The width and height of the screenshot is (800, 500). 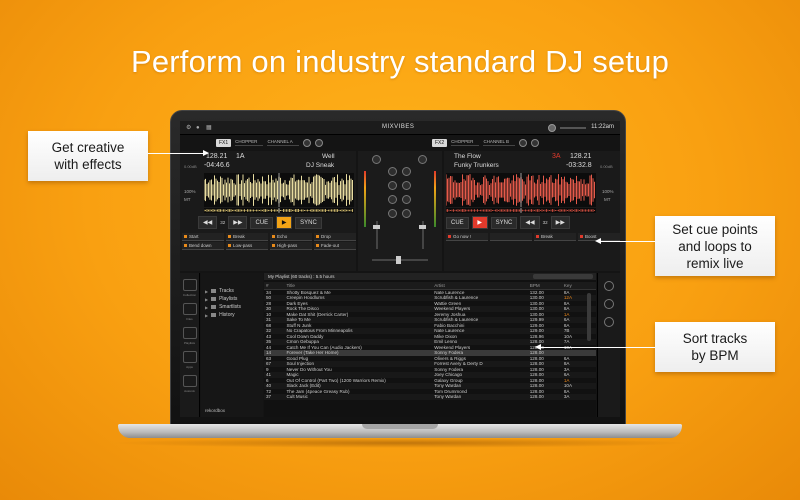 I want to click on rekordbox-link: rekordbox, so click(x=215, y=410).